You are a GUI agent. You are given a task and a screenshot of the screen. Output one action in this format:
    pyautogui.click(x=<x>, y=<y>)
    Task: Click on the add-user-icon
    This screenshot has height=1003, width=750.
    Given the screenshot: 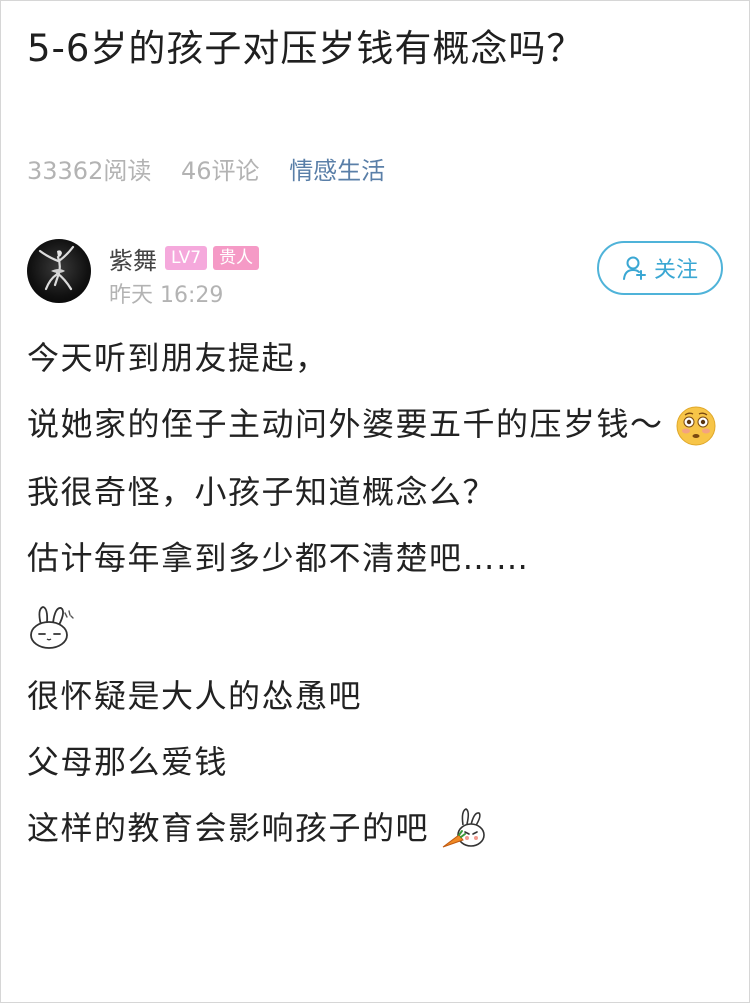 What is the action you would take?
    pyautogui.click(x=634, y=268)
    